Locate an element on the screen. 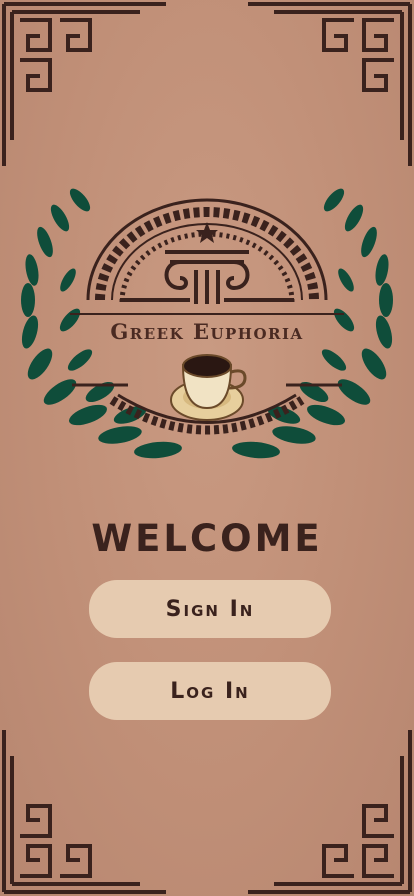 Image resolution: width=414 pixels, height=896 pixels. brand-name: Greek Euphoria is located at coordinates (207, 331).